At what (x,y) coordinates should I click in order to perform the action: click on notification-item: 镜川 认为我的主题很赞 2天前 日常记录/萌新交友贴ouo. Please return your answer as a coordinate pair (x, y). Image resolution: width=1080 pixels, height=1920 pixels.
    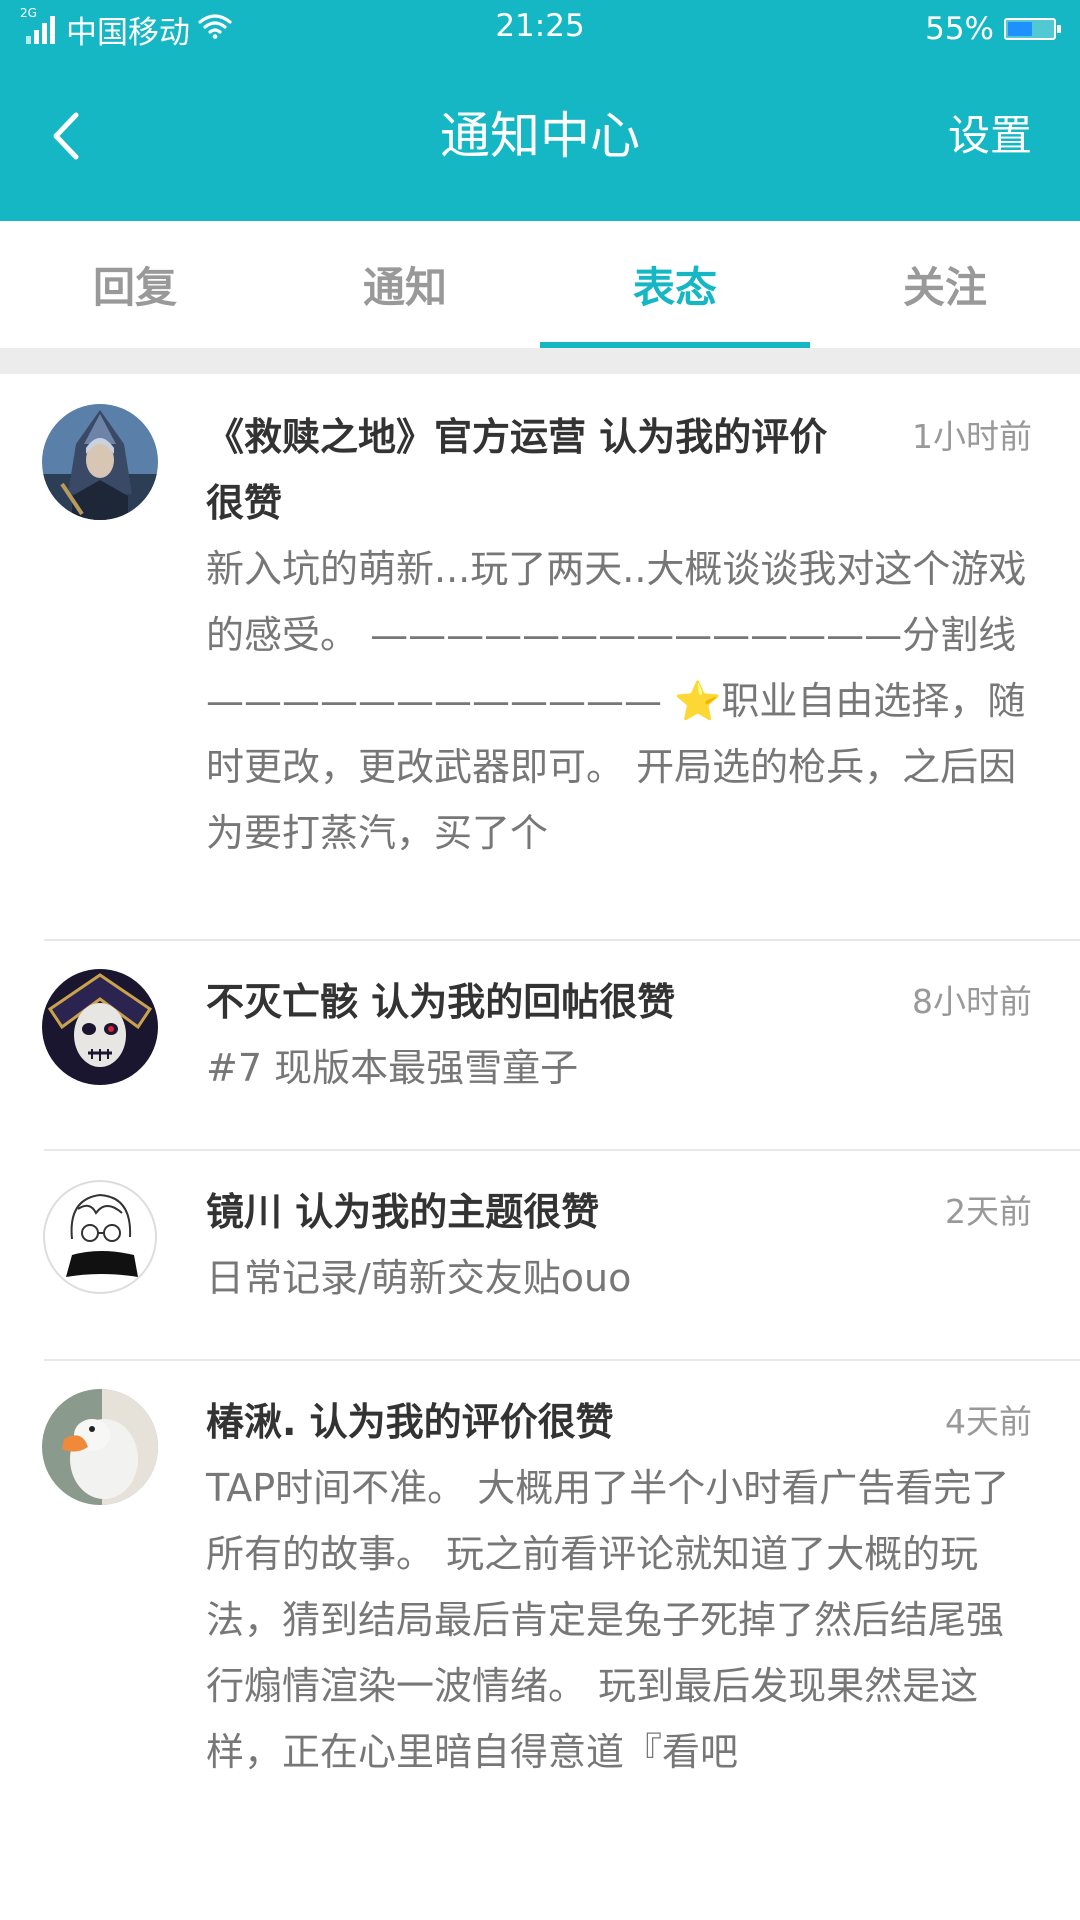
    Looking at the image, I should click on (540, 1254).